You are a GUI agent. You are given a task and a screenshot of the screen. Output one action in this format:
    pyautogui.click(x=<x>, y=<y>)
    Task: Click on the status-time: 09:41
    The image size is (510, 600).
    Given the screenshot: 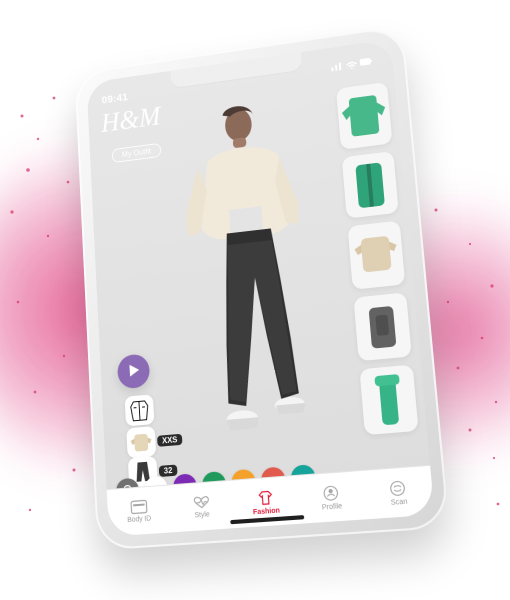 What is the action you would take?
    pyautogui.click(x=114, y=99)
    